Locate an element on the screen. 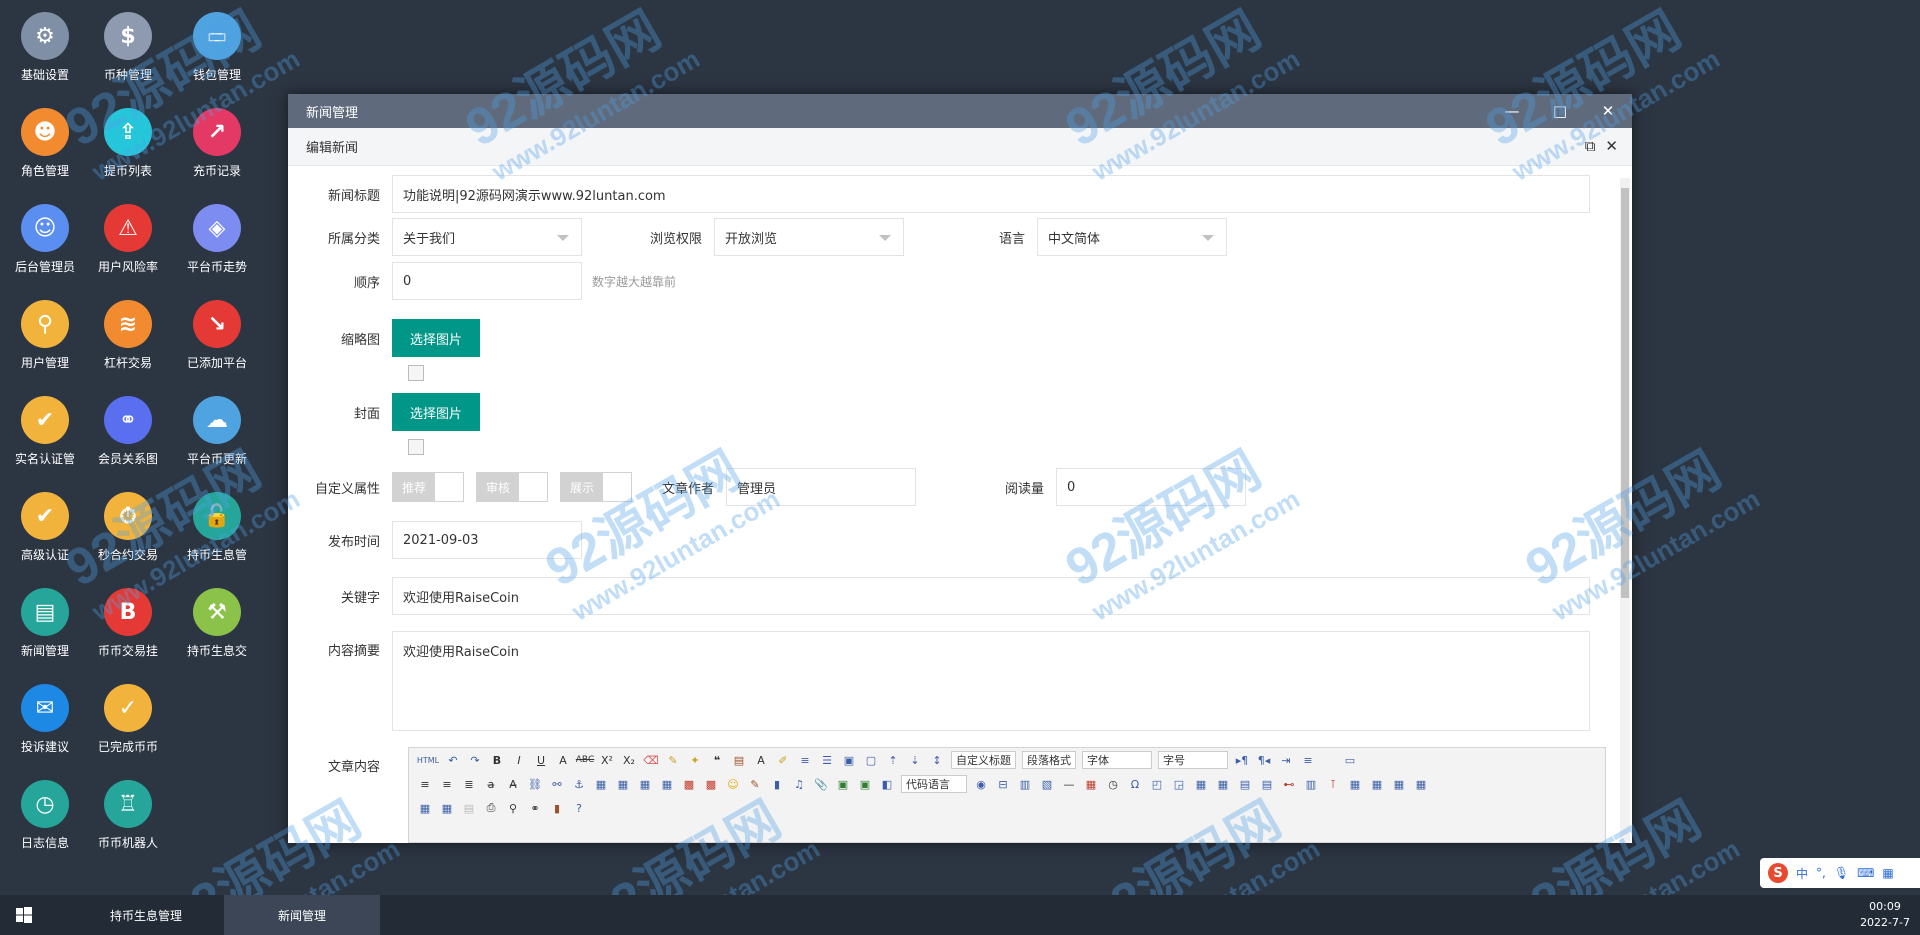 This screenshot has width=1920, height=935. desktop-icon-trend: ↘ 已添加平台 is located at coordinates (217, 342).